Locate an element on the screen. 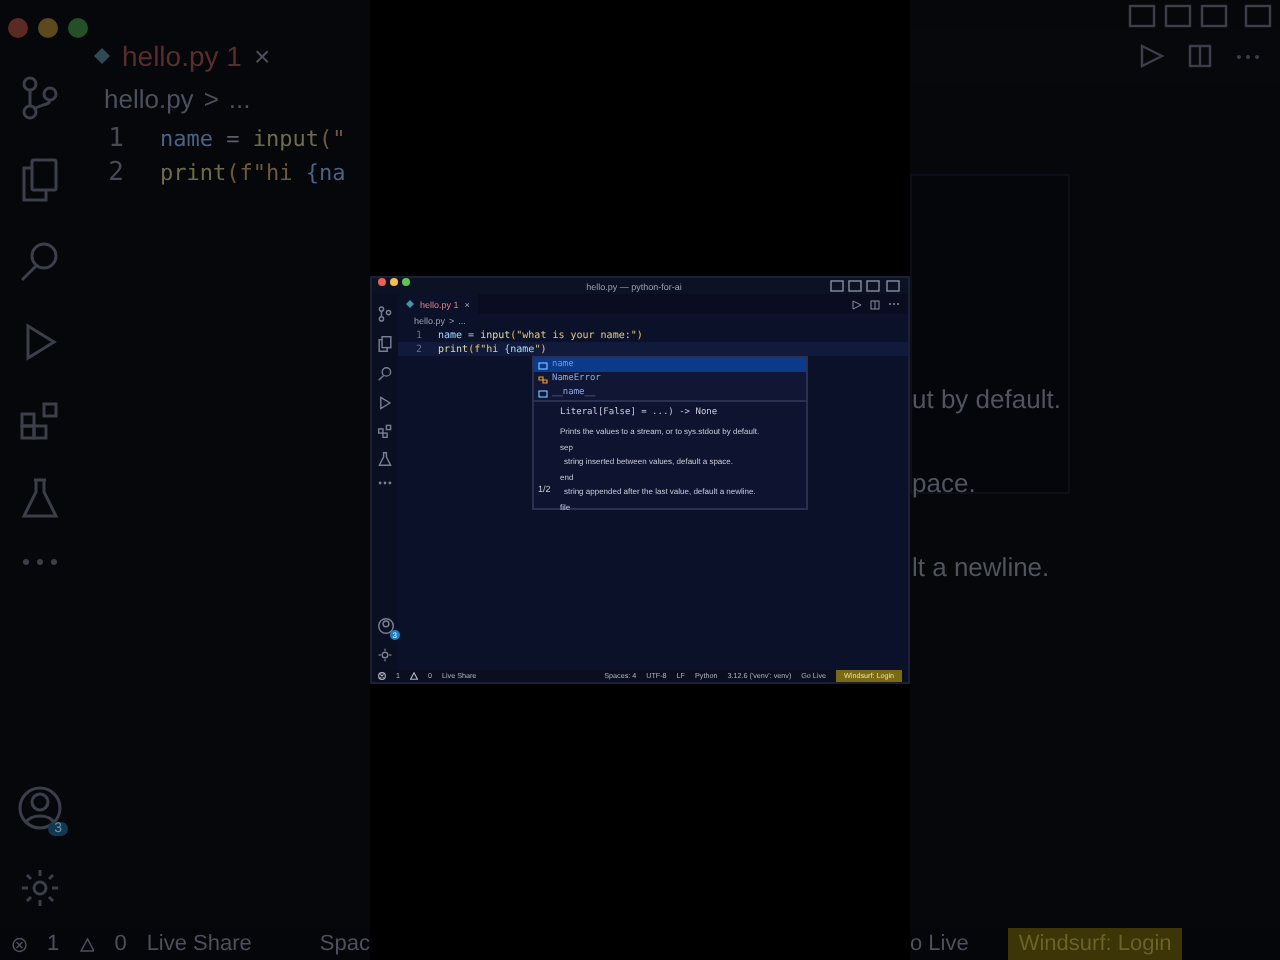  documentation-text: lt a newline. is located at coordinates (982, 567).